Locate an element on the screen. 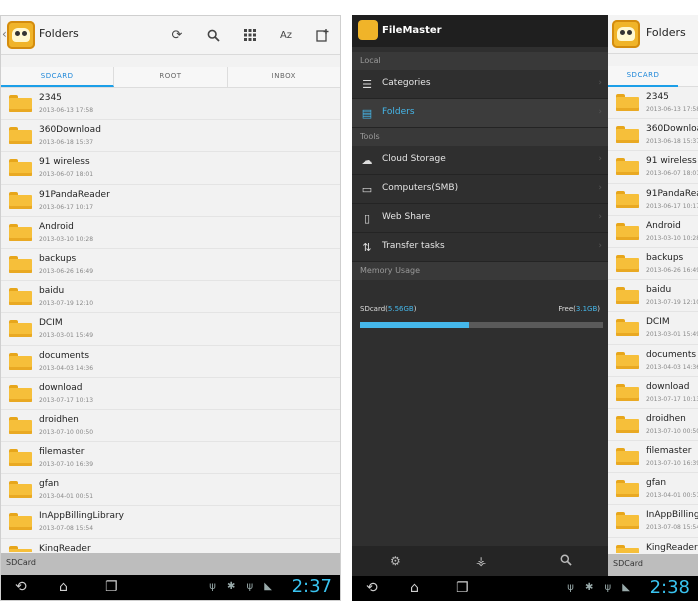  free-label-close: ) is located at coordinates (598, 309).